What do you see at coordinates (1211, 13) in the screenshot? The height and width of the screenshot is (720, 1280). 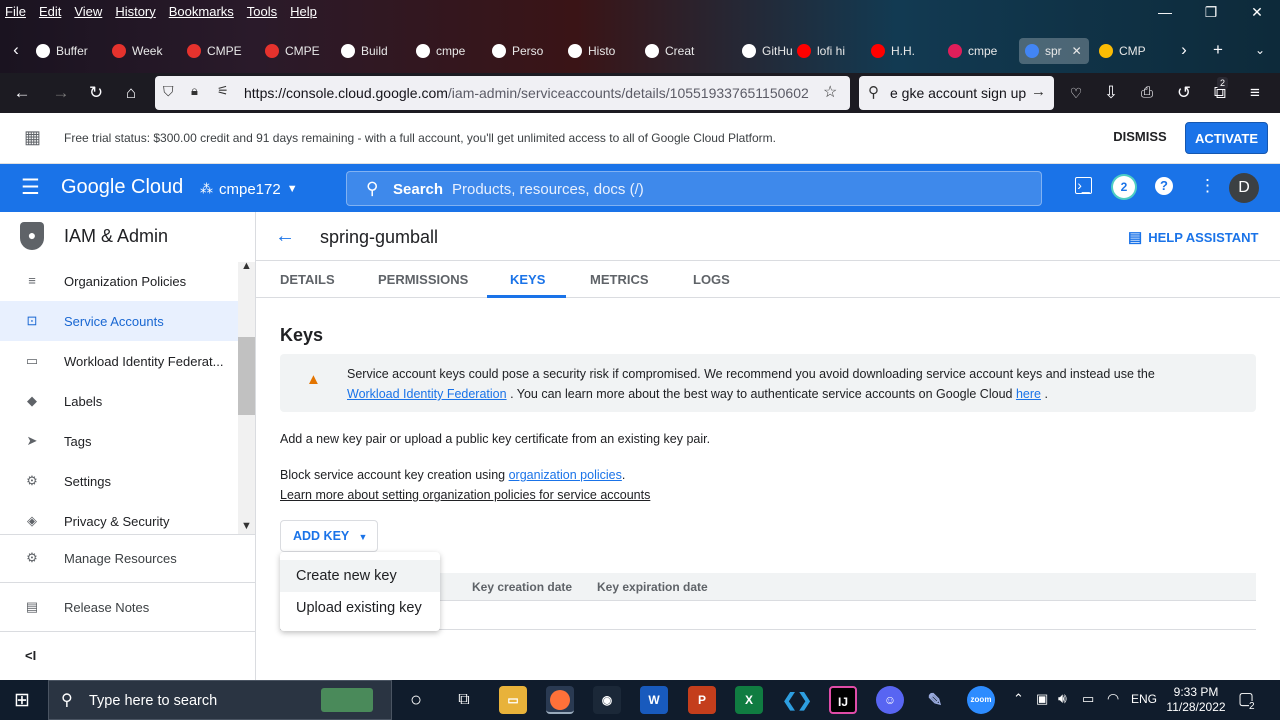 I see `restore-icon: ❐` at bounding box center [1211, 13].